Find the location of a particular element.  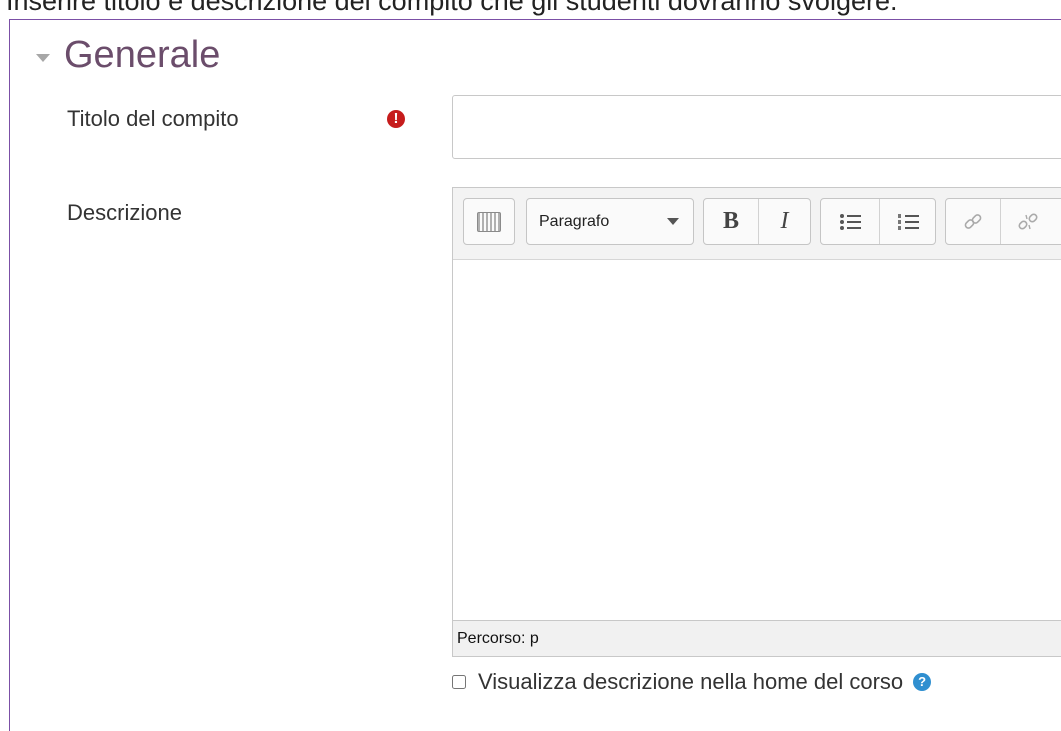

numbered-list-icon is located at coordinates (908, 221).